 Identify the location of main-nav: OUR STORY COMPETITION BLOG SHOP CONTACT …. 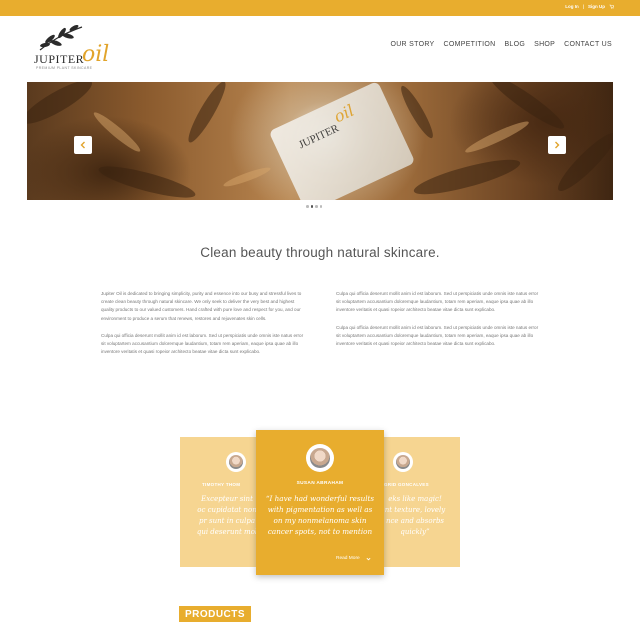
(501, 44).